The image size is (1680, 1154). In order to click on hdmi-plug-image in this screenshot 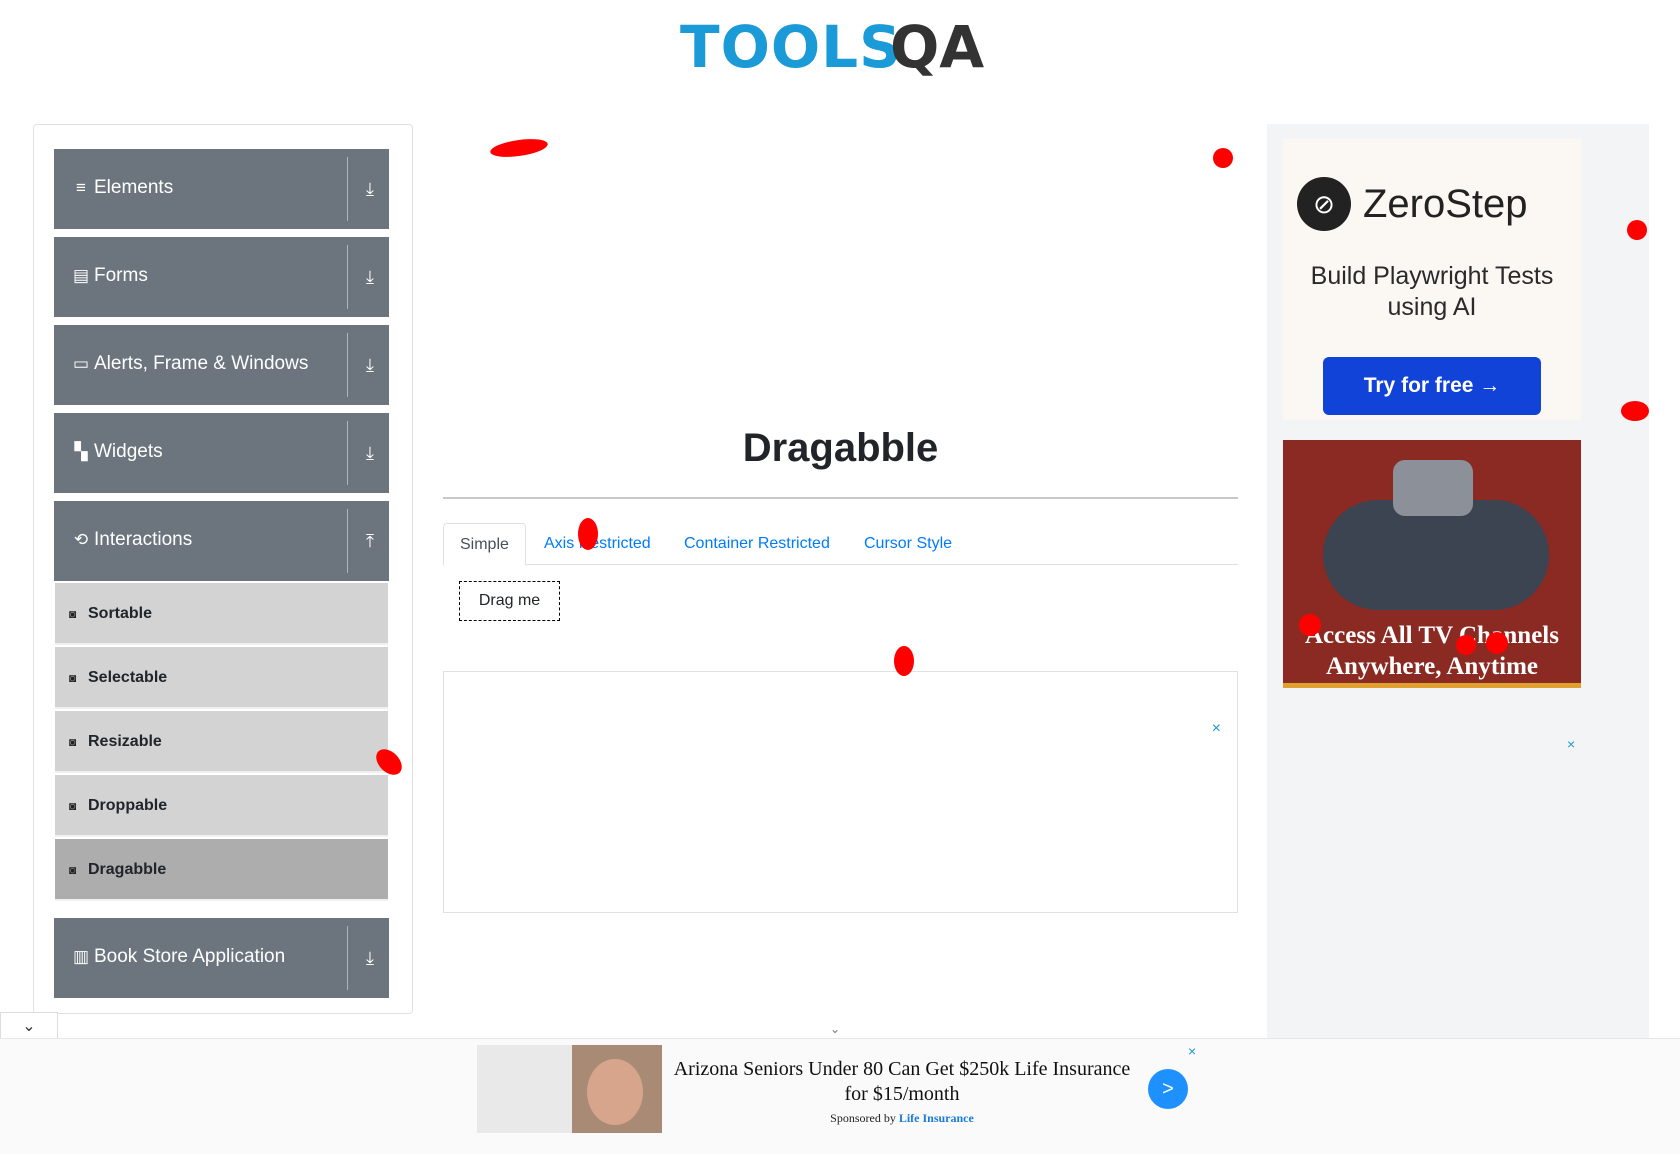, I will do `click(1433, 488)`.